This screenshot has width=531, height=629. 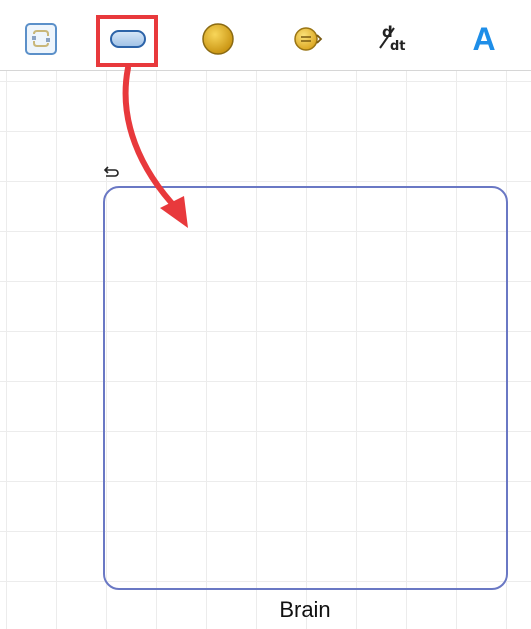 I want to click on text-tool-button: A, so click(x=484, y=39).